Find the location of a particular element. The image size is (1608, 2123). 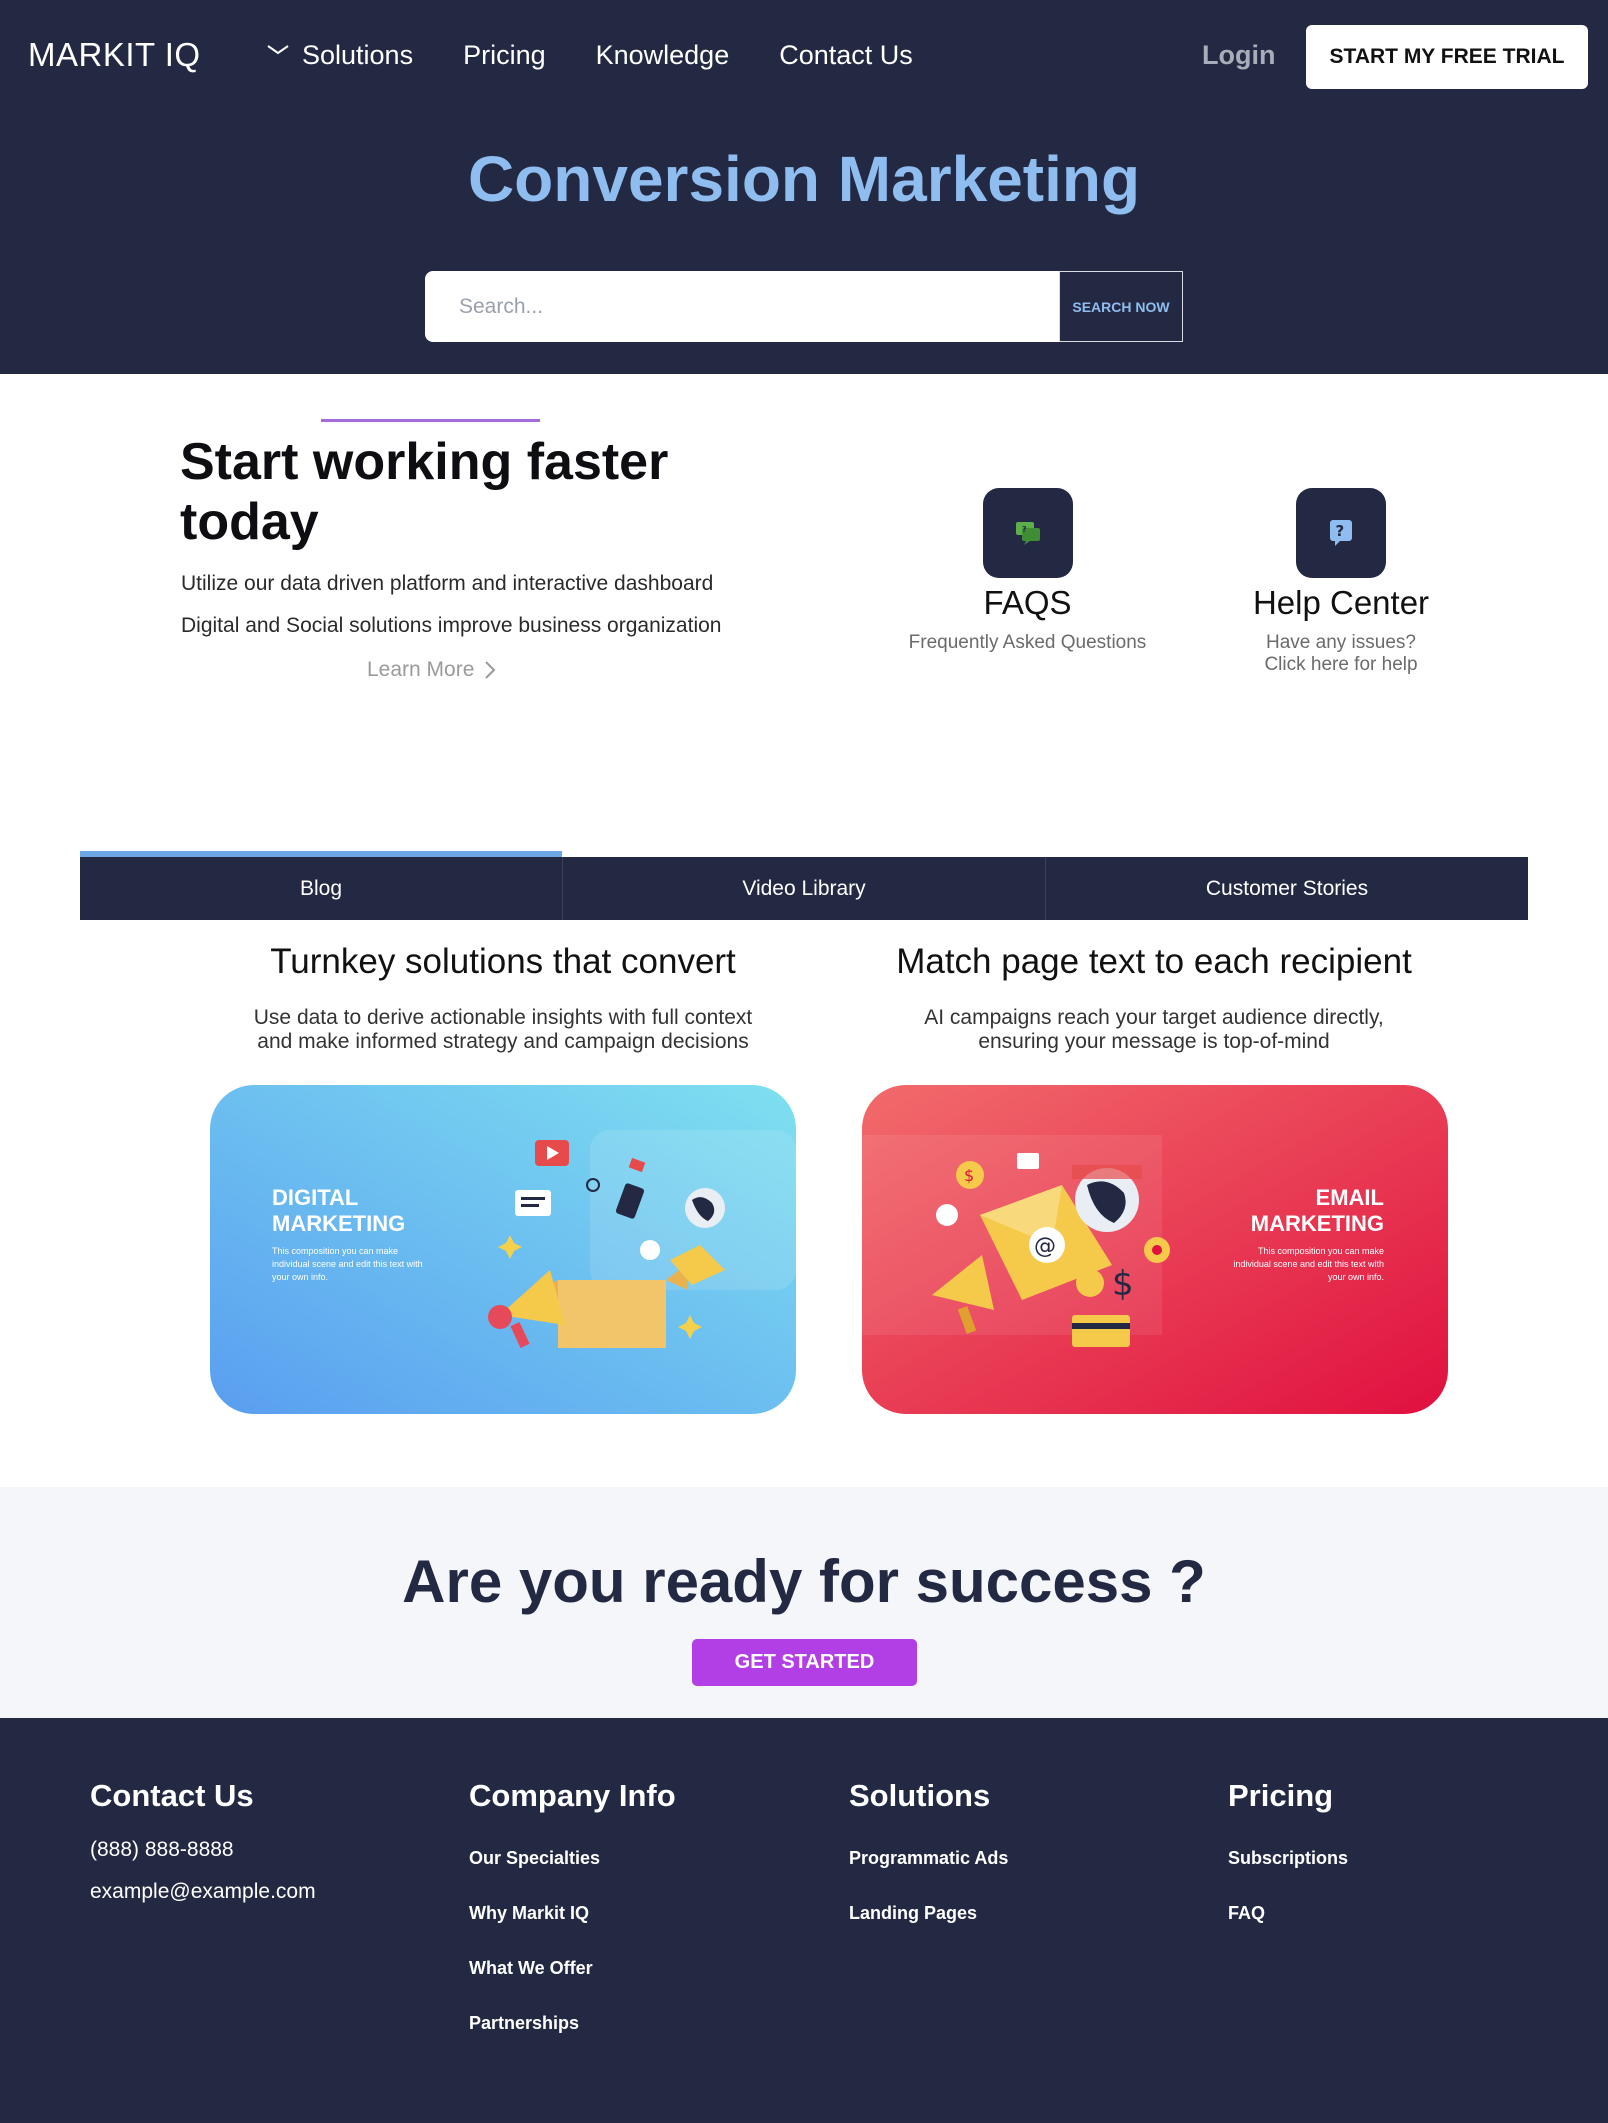

faq-chat-icon: ? is located at coordinates (1027, 533).